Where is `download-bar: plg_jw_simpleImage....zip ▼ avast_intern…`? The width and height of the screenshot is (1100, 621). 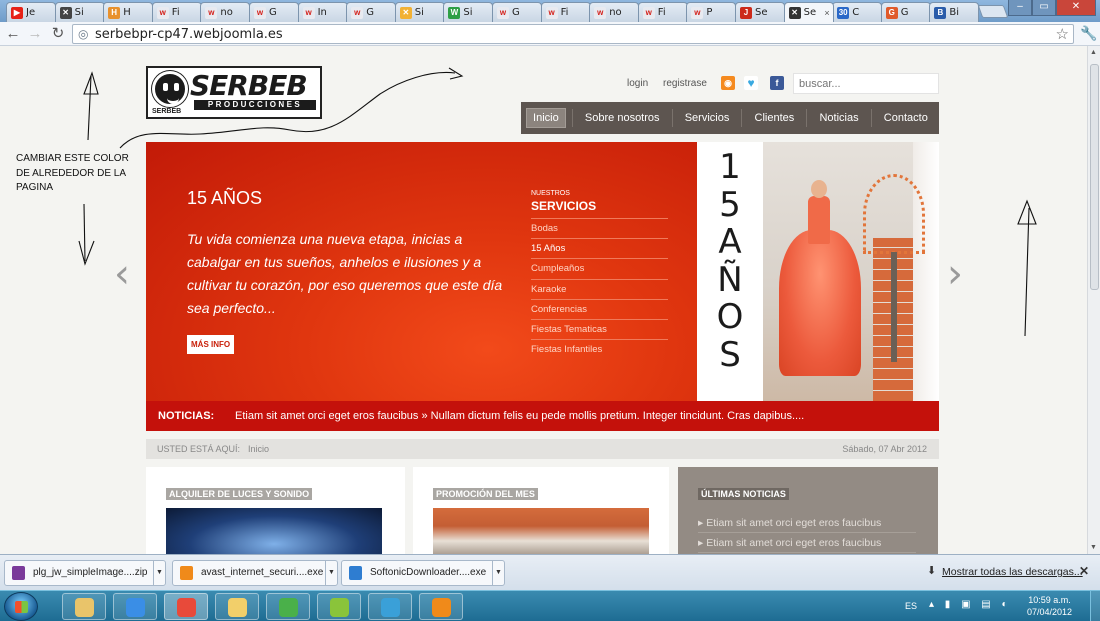
download-bar: plg_jw_simpleImage....zip ▼ avast_intern… is located at coordinates (550, 572).